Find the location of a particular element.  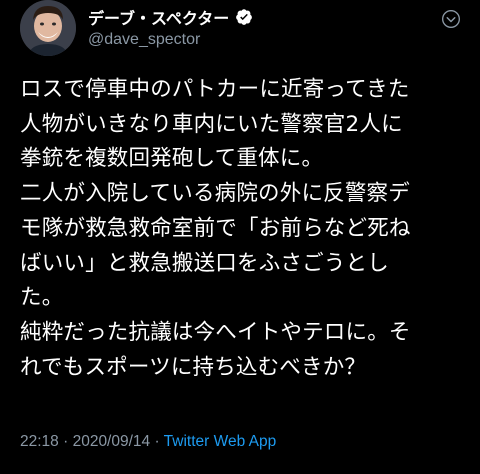

tweet-date: 2020/09/14 is located at coordinates (112, 441).